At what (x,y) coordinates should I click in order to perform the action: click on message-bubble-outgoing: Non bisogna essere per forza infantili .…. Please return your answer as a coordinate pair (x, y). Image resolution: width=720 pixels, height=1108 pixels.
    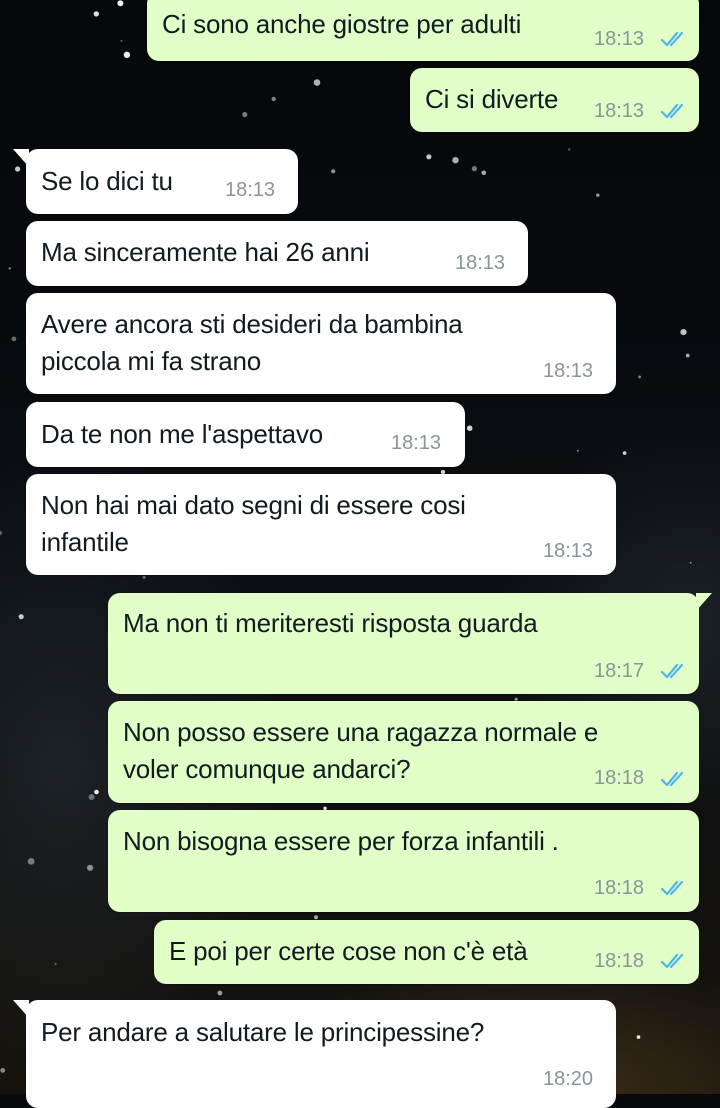
    Looking at the image, I should click on (403, 861).